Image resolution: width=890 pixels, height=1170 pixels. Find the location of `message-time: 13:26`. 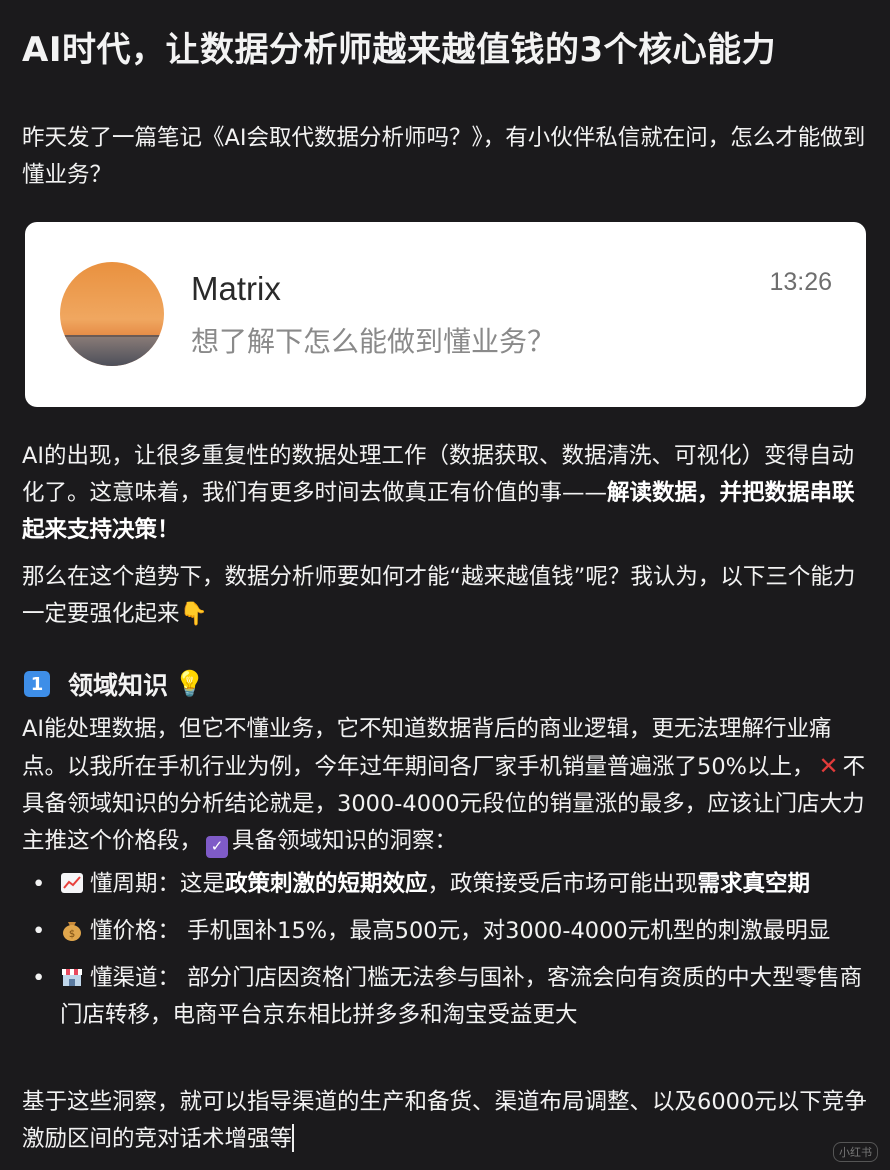

message-time: 13:26 is located at coordinates (800, 282).